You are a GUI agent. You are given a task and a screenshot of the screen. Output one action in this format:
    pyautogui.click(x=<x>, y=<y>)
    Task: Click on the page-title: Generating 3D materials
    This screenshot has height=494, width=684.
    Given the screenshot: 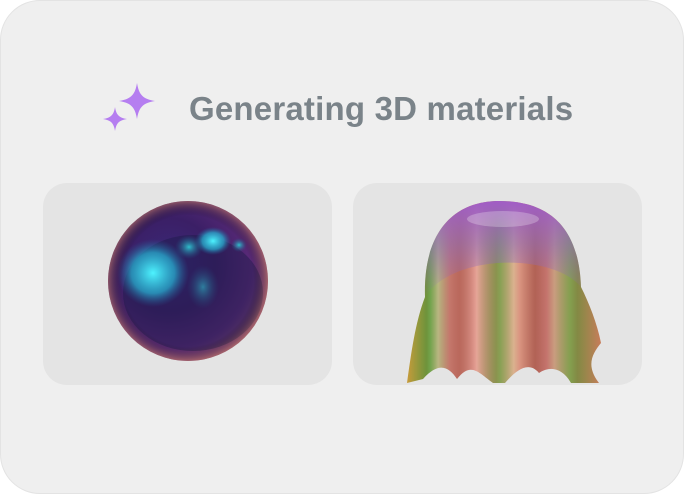 What is the action you would take?
    pyautogui.click(x=381, y=108)
    